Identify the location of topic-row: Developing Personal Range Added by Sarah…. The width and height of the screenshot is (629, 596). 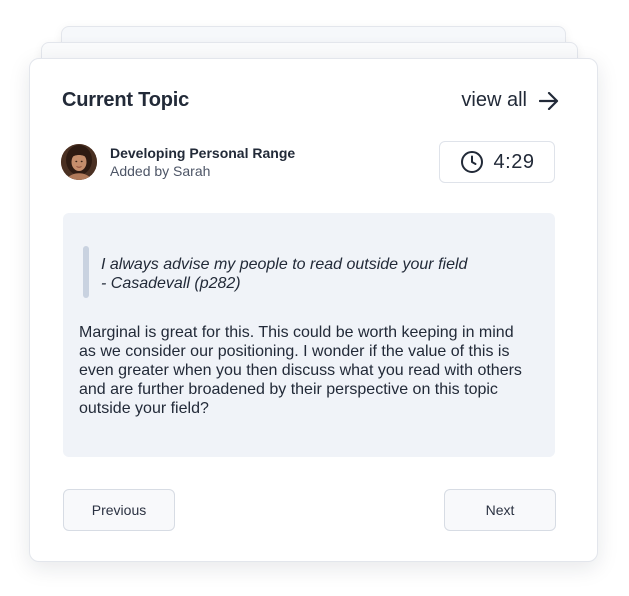
(308, 162).